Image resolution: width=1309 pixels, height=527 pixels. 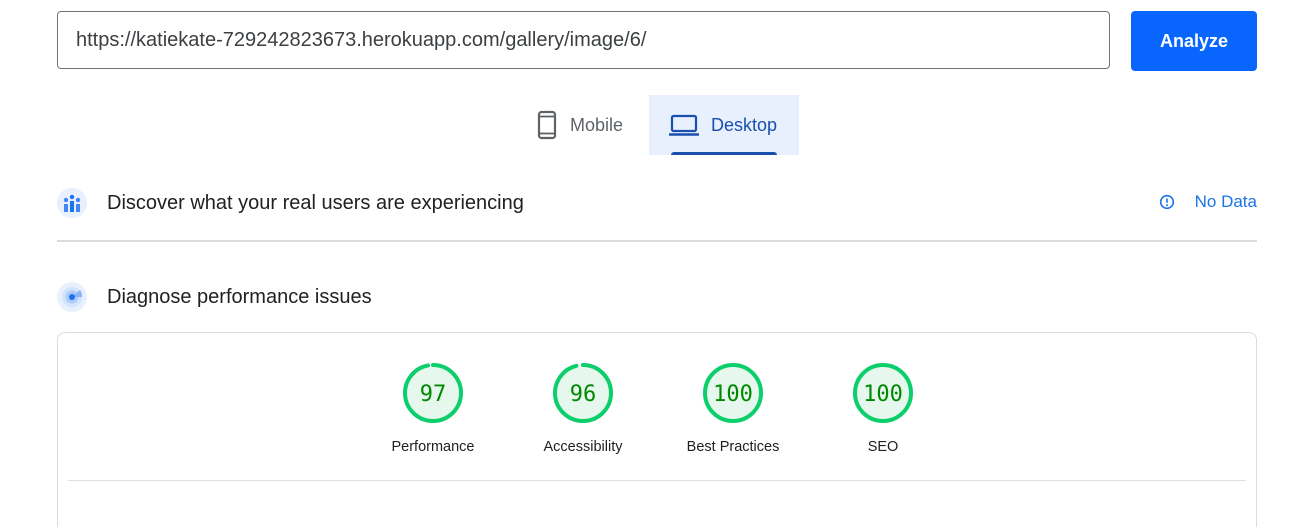 What do you see at coordinates (597, 124) in the screenshot?
I see `tab-mobile-label: Mobile` at bounding box center [597, 124].